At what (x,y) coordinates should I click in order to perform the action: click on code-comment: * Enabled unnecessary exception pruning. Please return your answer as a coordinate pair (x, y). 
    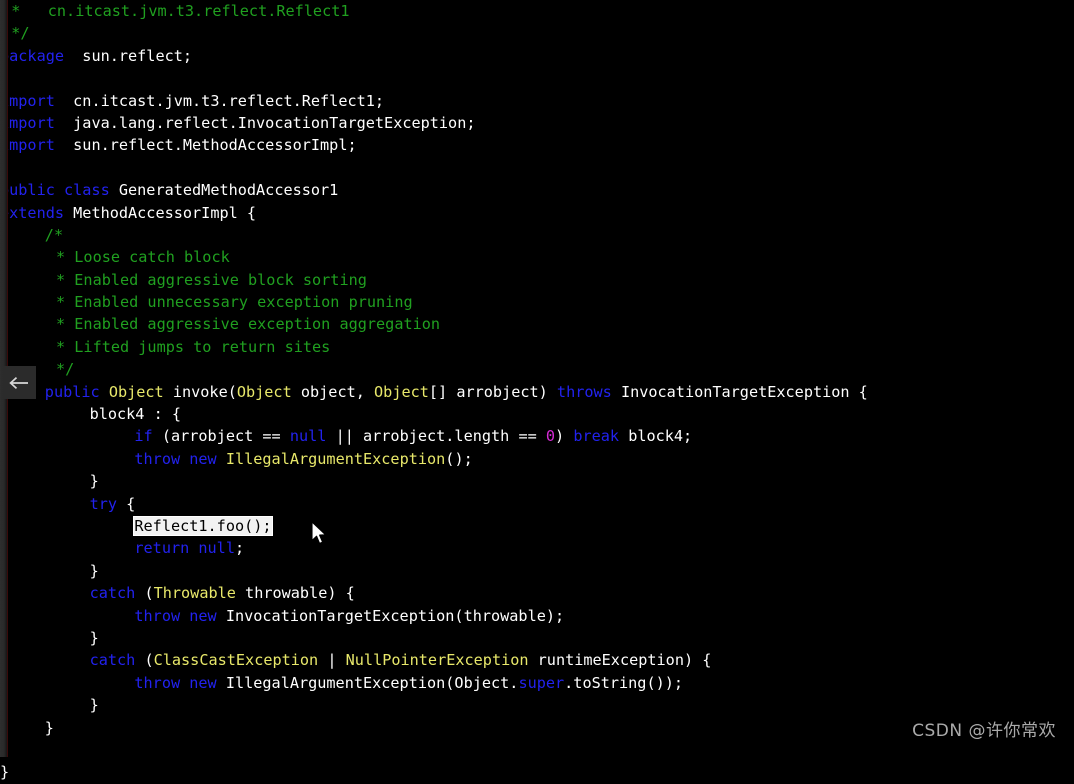
    Looking at the image, I should click on (234, 302).